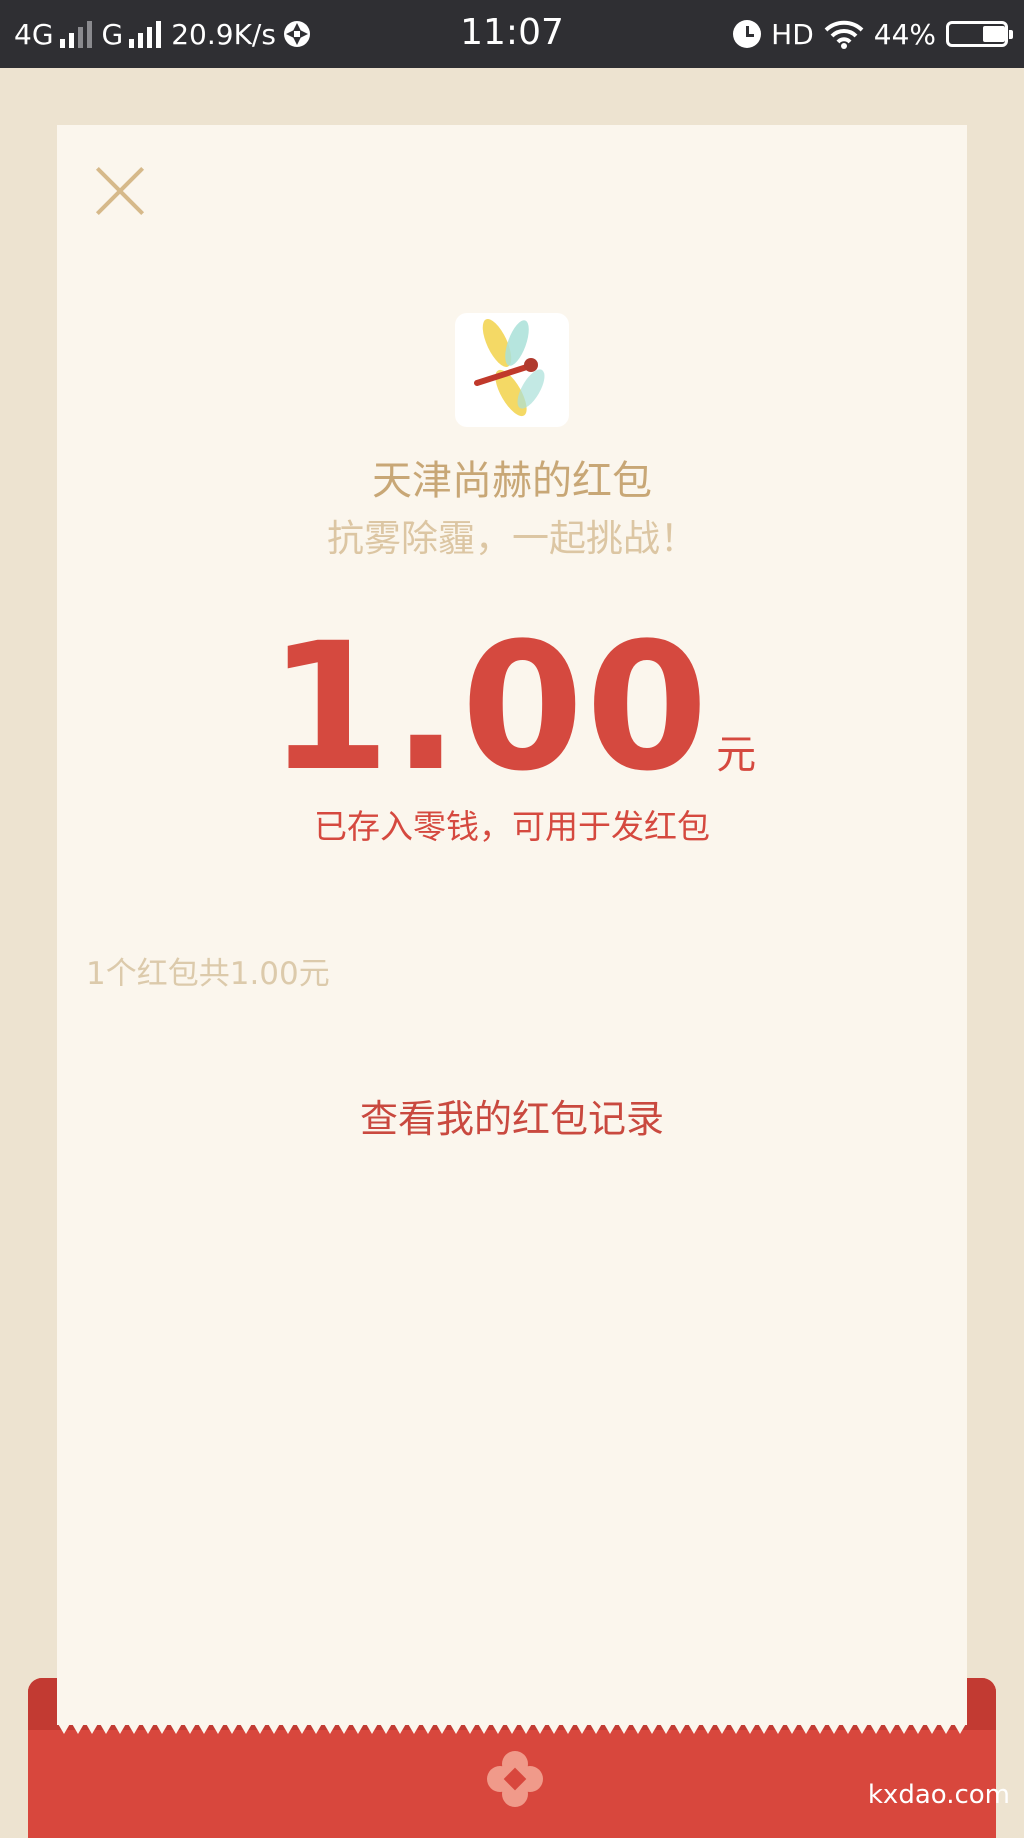 Image resolution: width=1024 pixels, height=1838 pixels. I want to click on sender-name: 天津尚赫的红包, so click(512, 481).